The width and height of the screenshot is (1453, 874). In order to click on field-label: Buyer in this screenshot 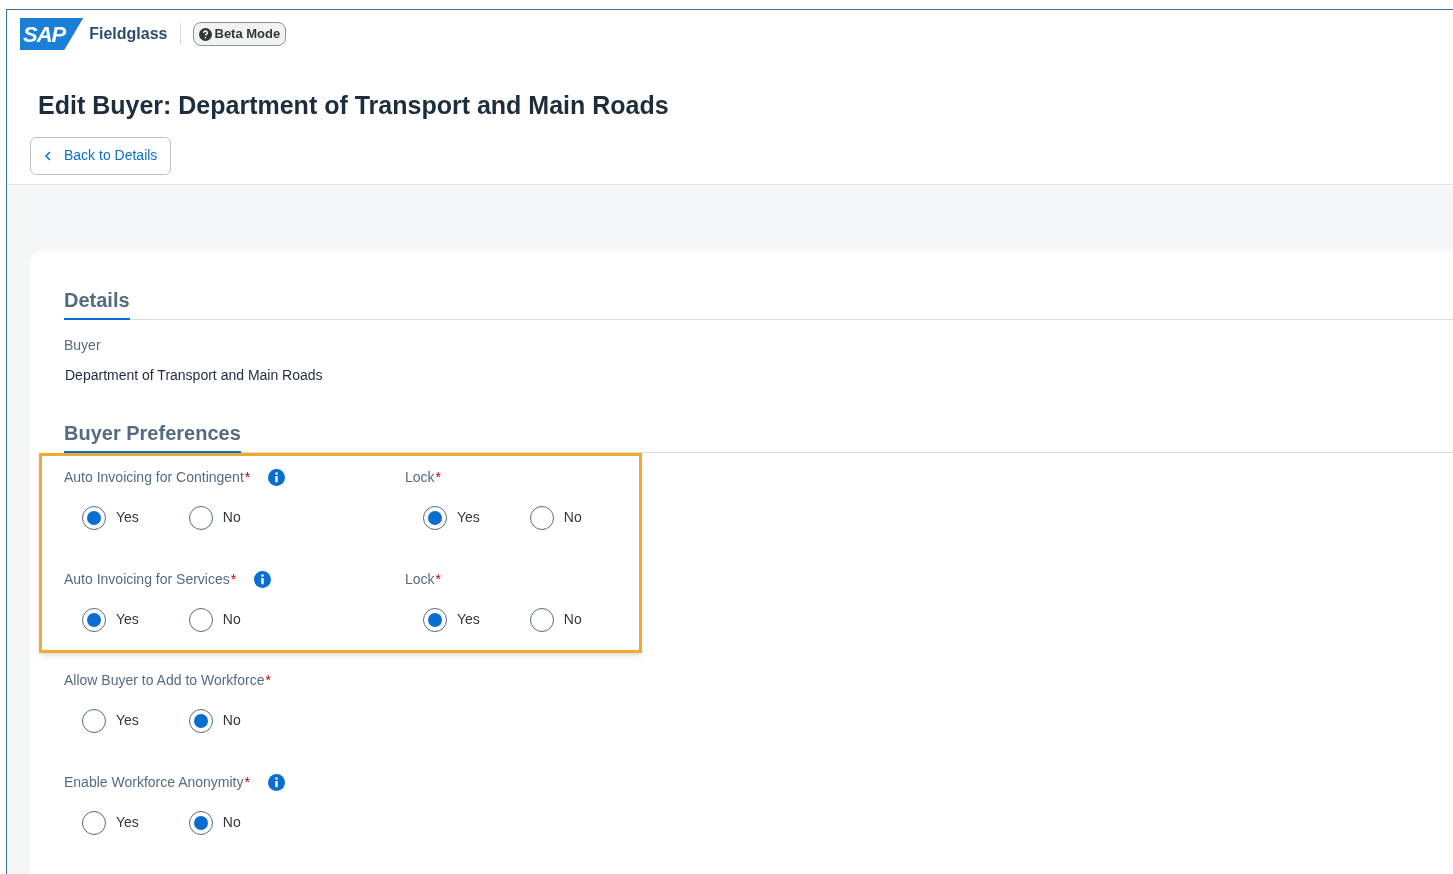, I will do `click(83, 345)`.